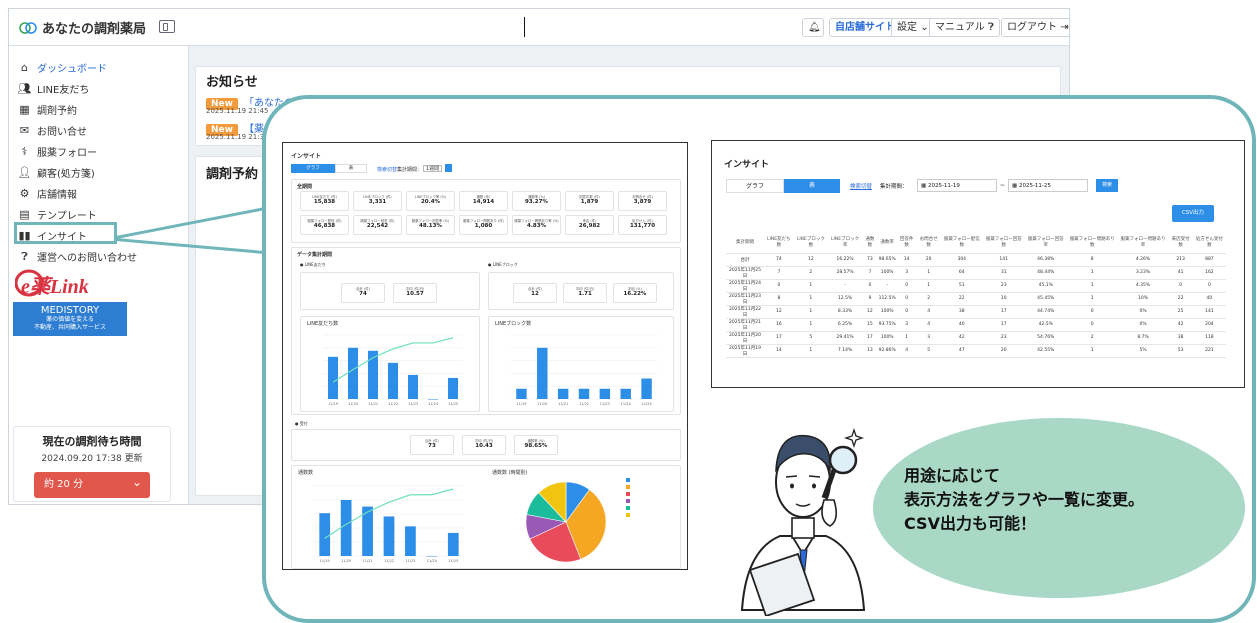  Describe the element at coordinates (92, 441) in the screenshot. I see `wait-time-title: 現在の調剤待ち時間` at that location.